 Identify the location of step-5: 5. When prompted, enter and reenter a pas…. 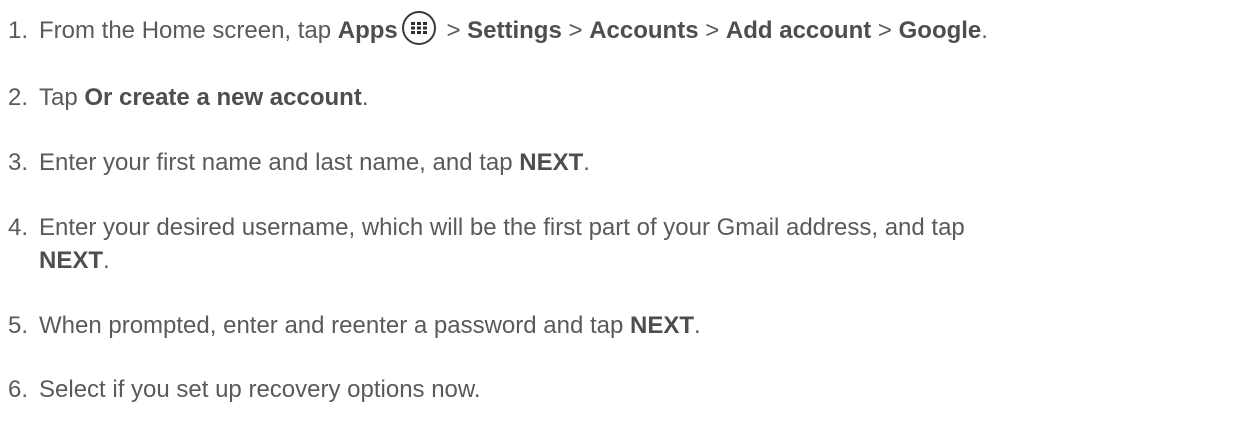
(618, 325).